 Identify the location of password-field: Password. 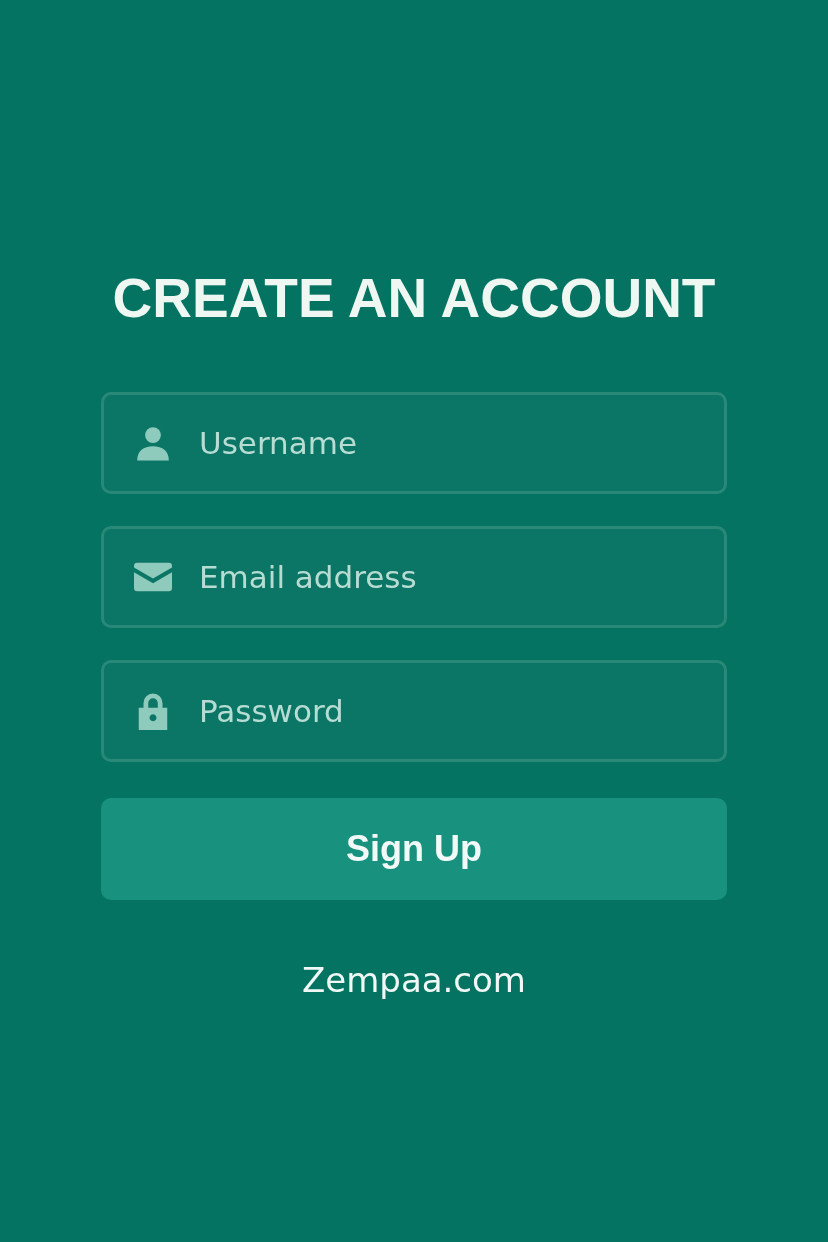
(414, 711).